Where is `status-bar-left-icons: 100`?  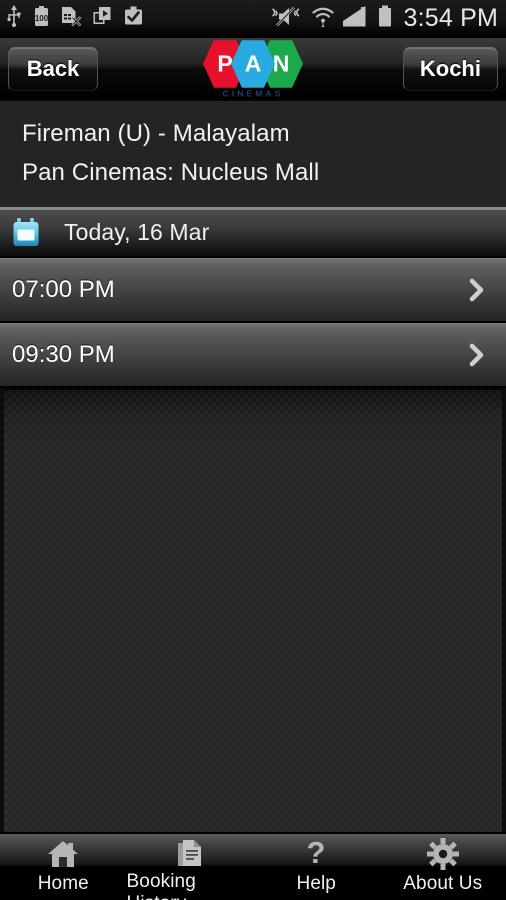
status-bar-left-icons: 100 is located at coordinates (80, 18).